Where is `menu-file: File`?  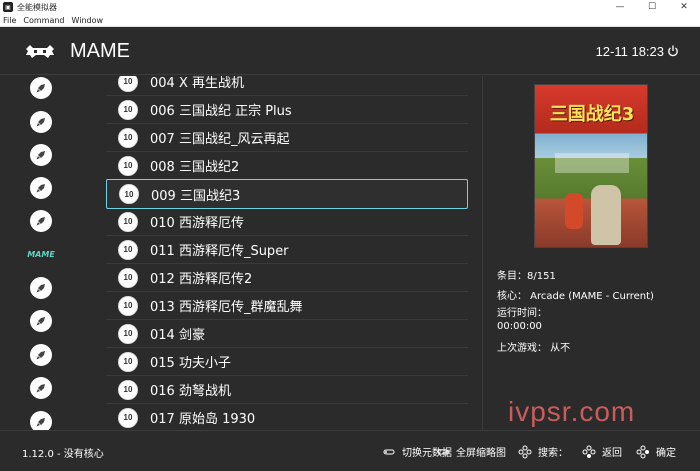 menu-file: File is located at coordinates (9, 20).